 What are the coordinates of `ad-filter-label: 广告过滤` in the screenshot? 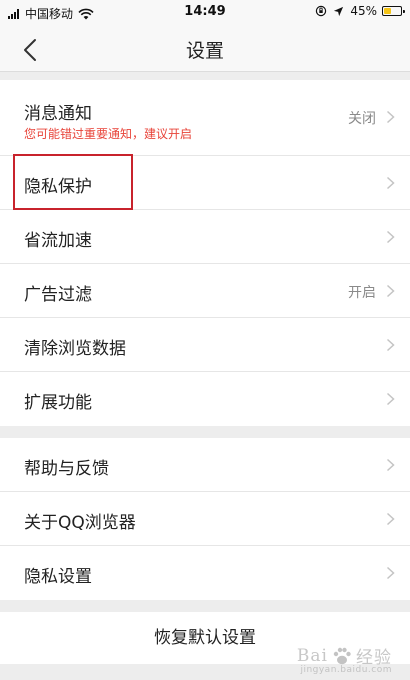 It's located at (58, 295).